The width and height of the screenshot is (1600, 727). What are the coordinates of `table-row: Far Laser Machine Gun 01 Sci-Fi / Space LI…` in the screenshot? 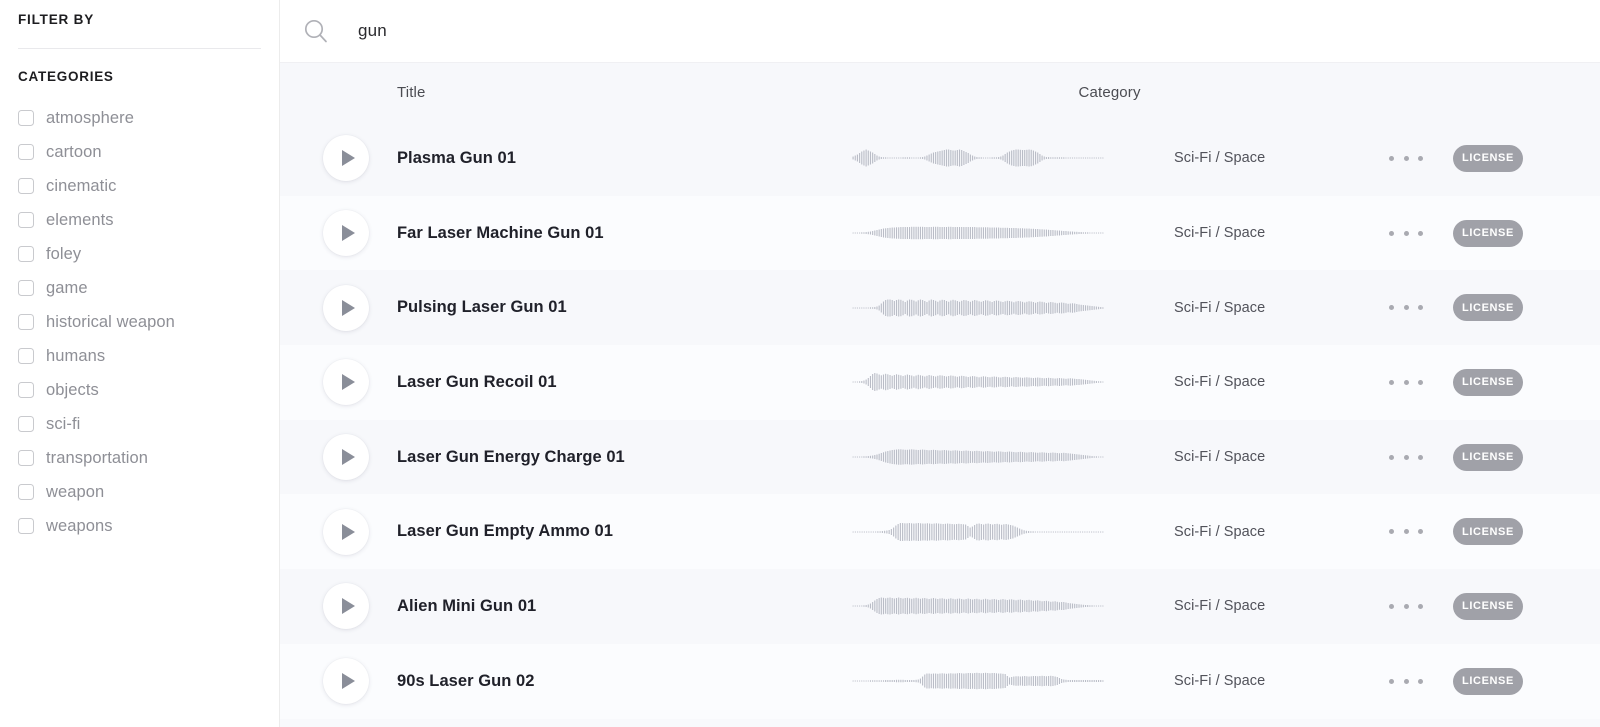 It's located at (940, 233).